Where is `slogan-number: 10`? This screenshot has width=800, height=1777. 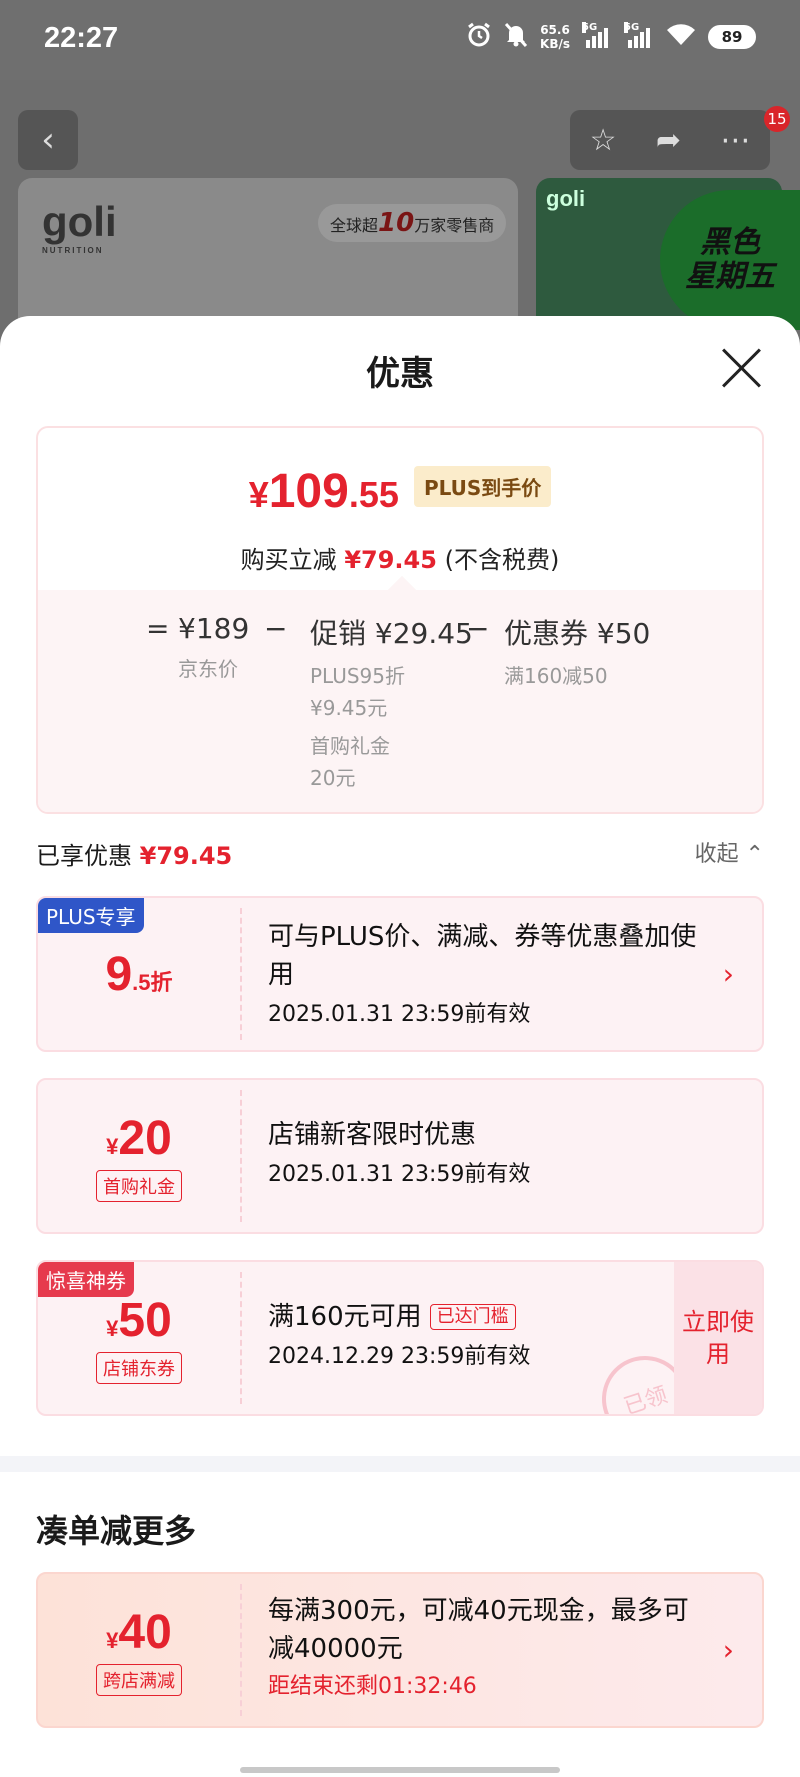 slogan-number: 10 is located at coordinates (396, 223).